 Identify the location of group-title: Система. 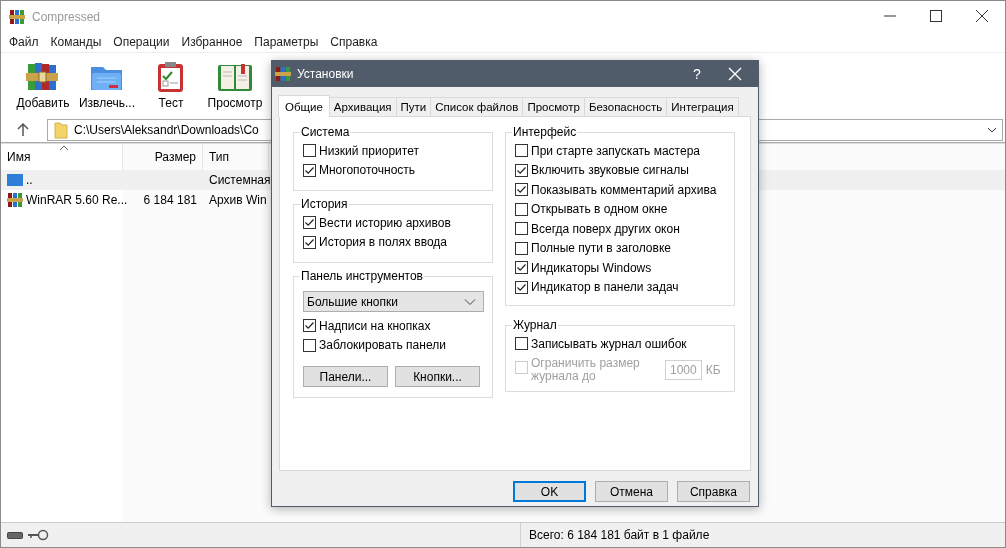
(325, 132).